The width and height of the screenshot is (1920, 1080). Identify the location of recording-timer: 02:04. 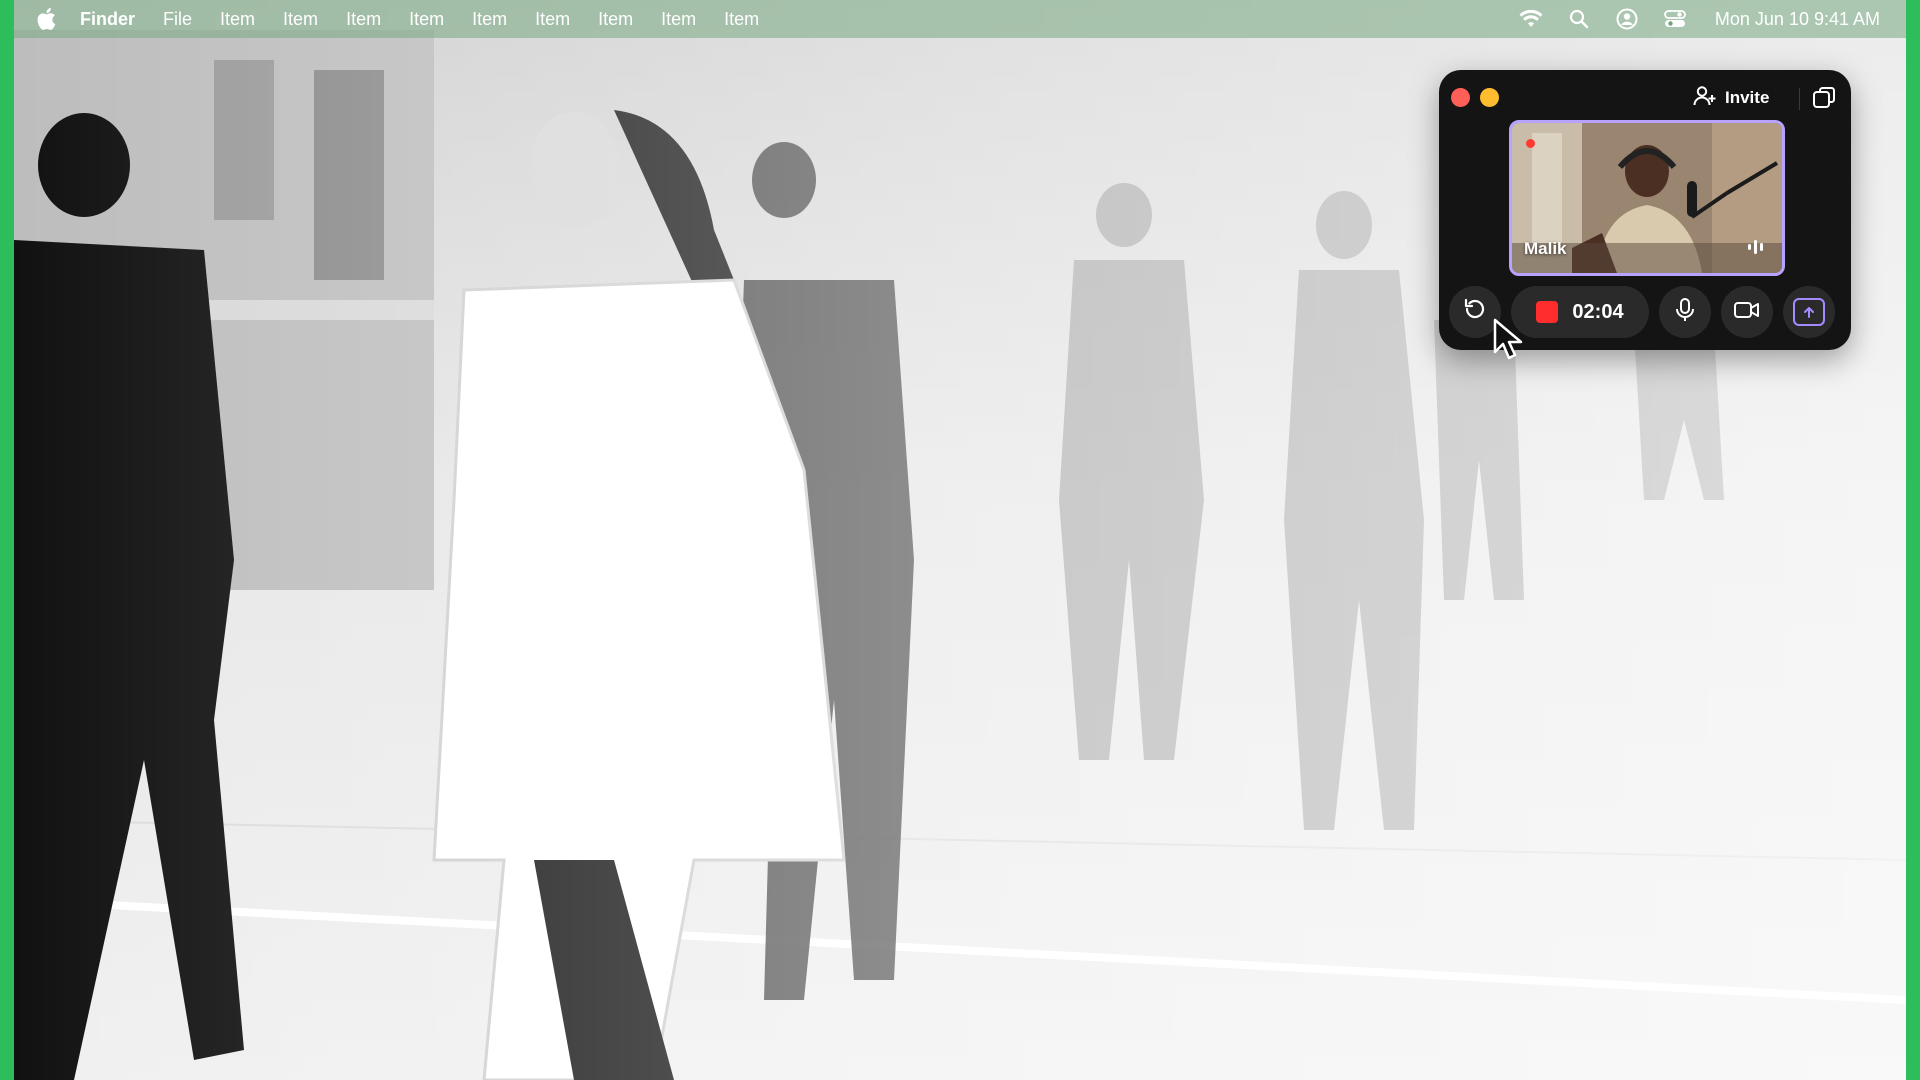
(1598, 311).